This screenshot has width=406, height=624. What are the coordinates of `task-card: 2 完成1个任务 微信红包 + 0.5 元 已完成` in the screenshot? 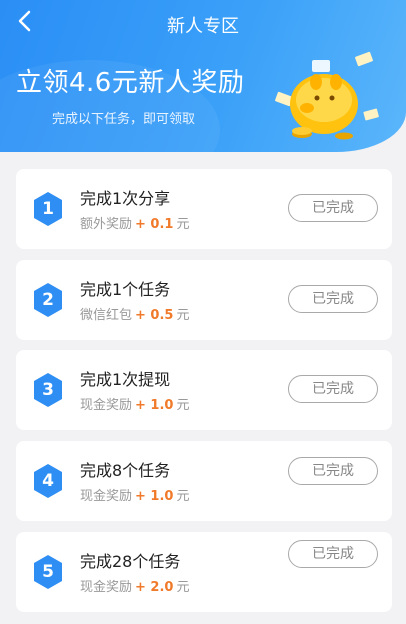 It's located at (204, 300).